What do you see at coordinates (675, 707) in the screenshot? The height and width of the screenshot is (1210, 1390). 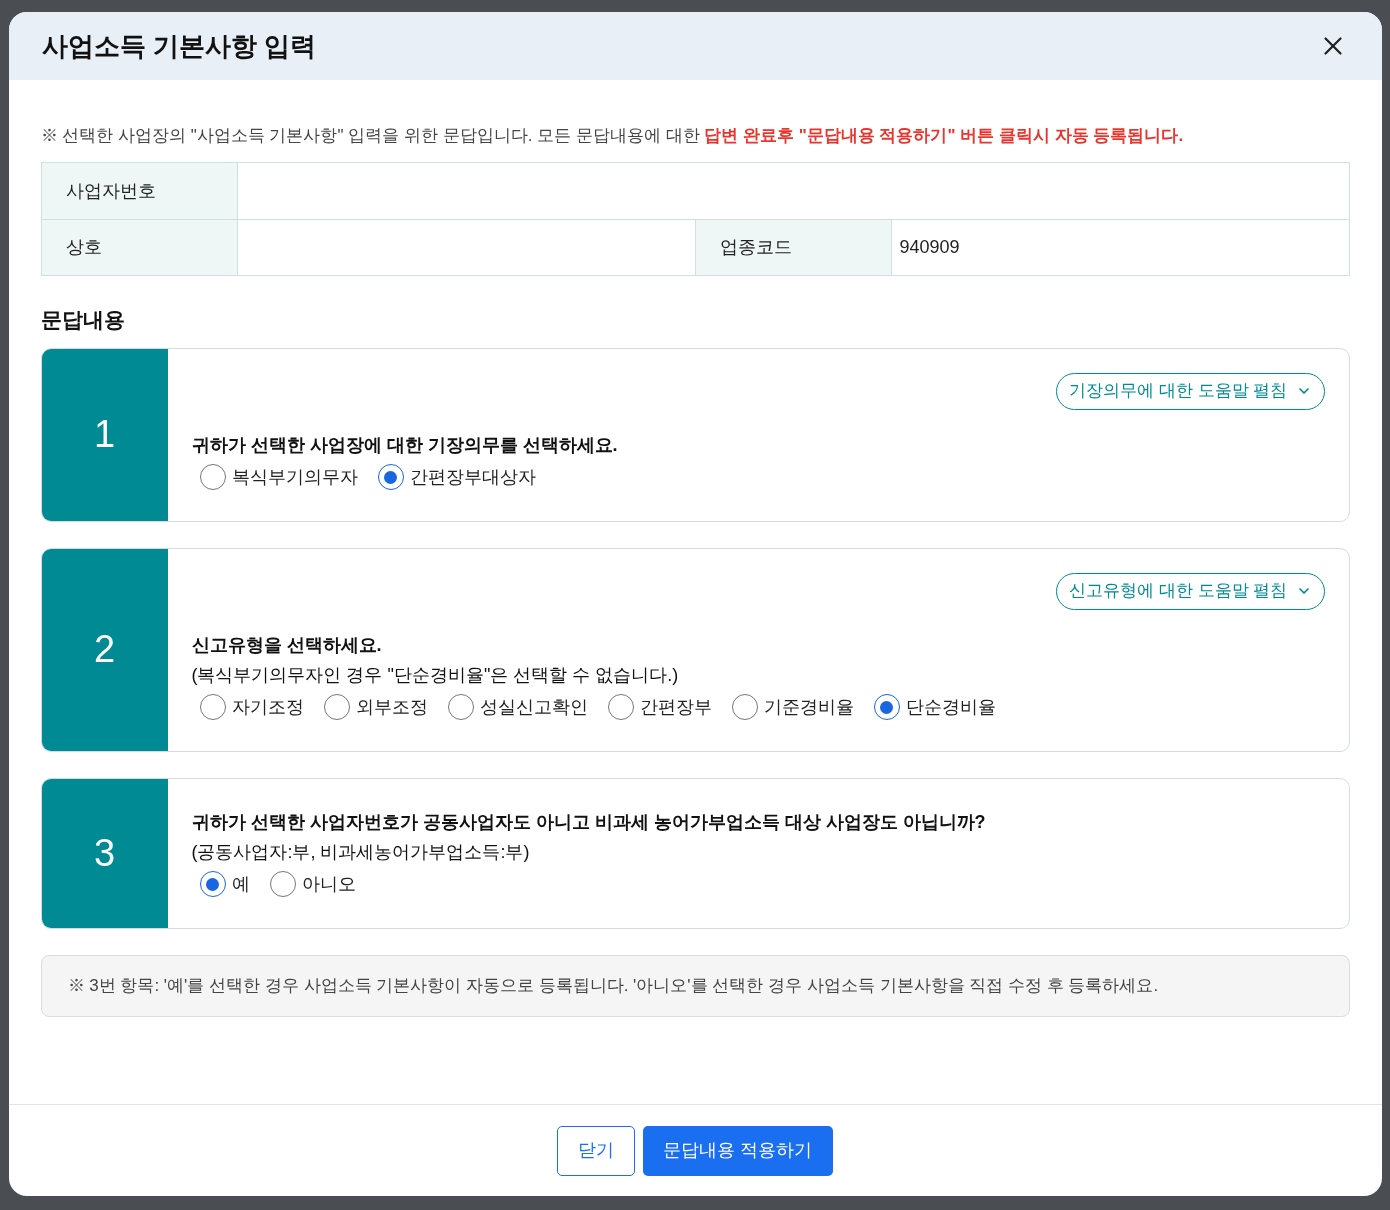 I see `radio-label: 간편장부` at bounding box center [675, 707].